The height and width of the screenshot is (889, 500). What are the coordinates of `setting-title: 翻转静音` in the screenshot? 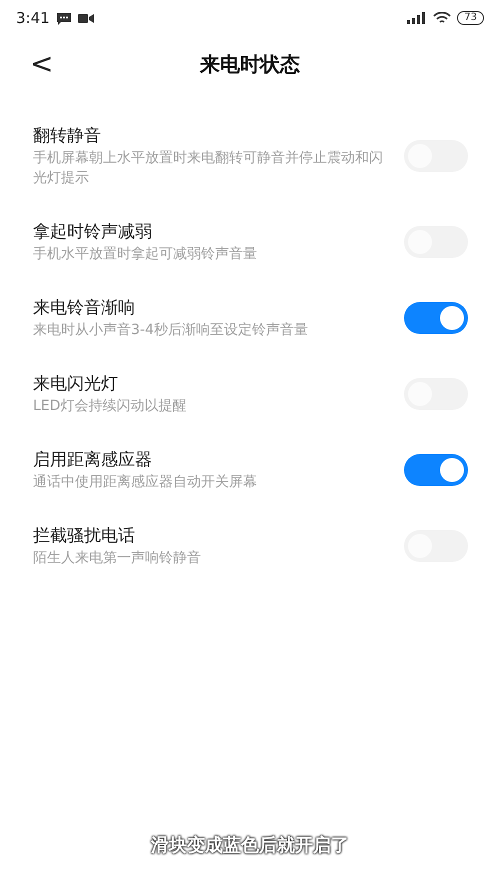 It's located at (67, 136).